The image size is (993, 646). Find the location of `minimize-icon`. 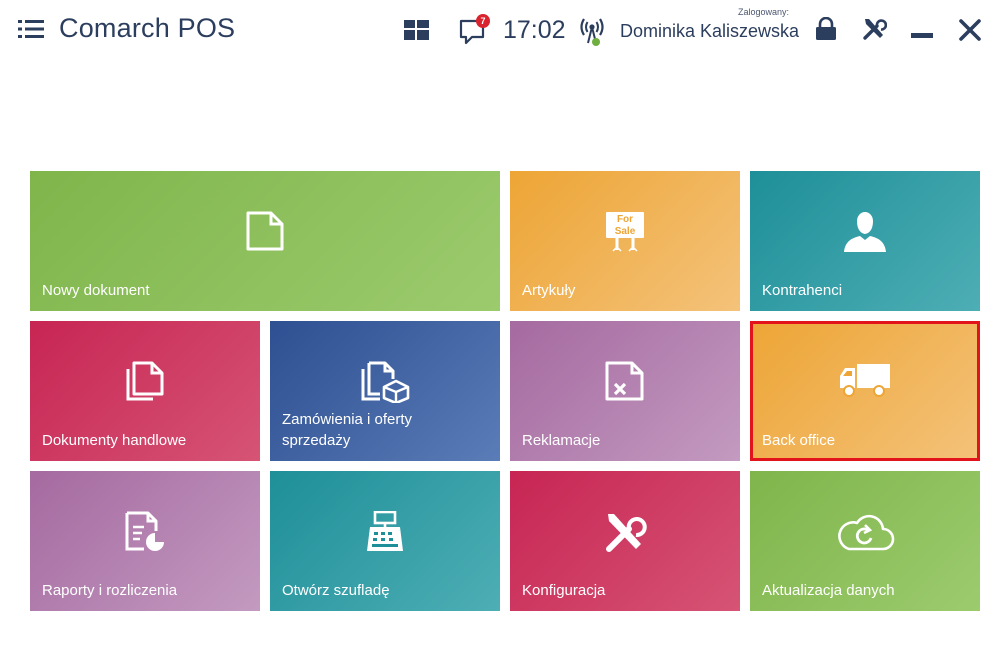

minimize-icon is located at coordinates (922, 35).